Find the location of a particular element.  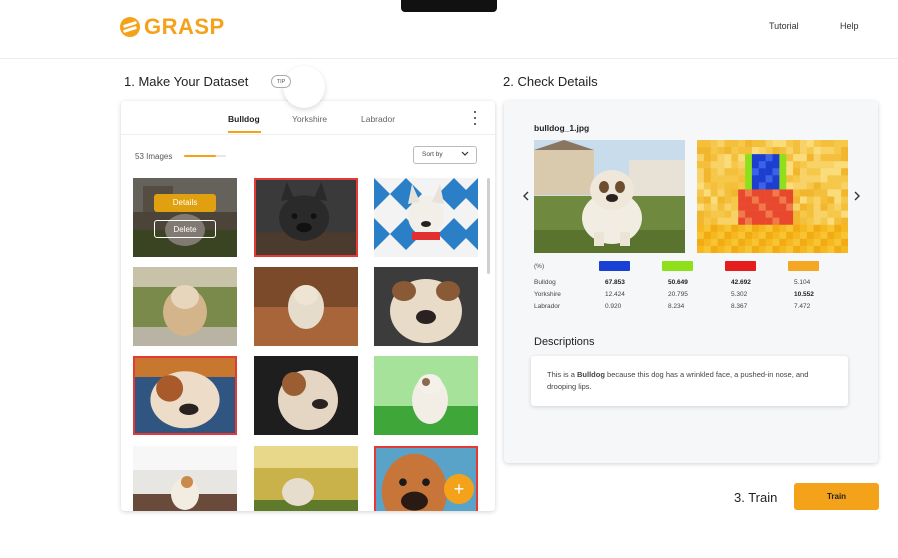

chevron-right-icon is located at coordinates (857, 196).